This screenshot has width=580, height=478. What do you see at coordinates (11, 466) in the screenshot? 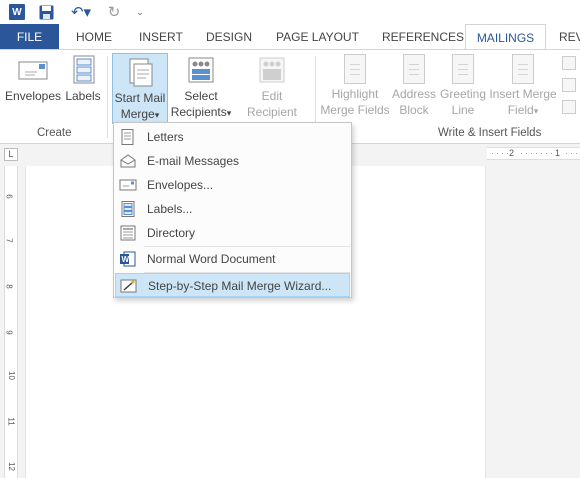
I see `ruler-mark: 12` at bounding box center [11, 466].